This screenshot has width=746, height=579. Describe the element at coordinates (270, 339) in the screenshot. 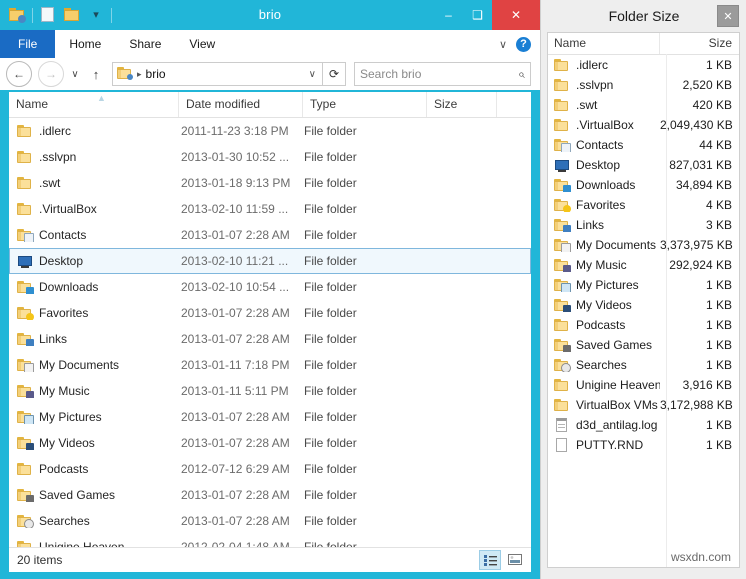

I see `table-row: Links 2013-01-07 2:28 AM File folder` at that location.